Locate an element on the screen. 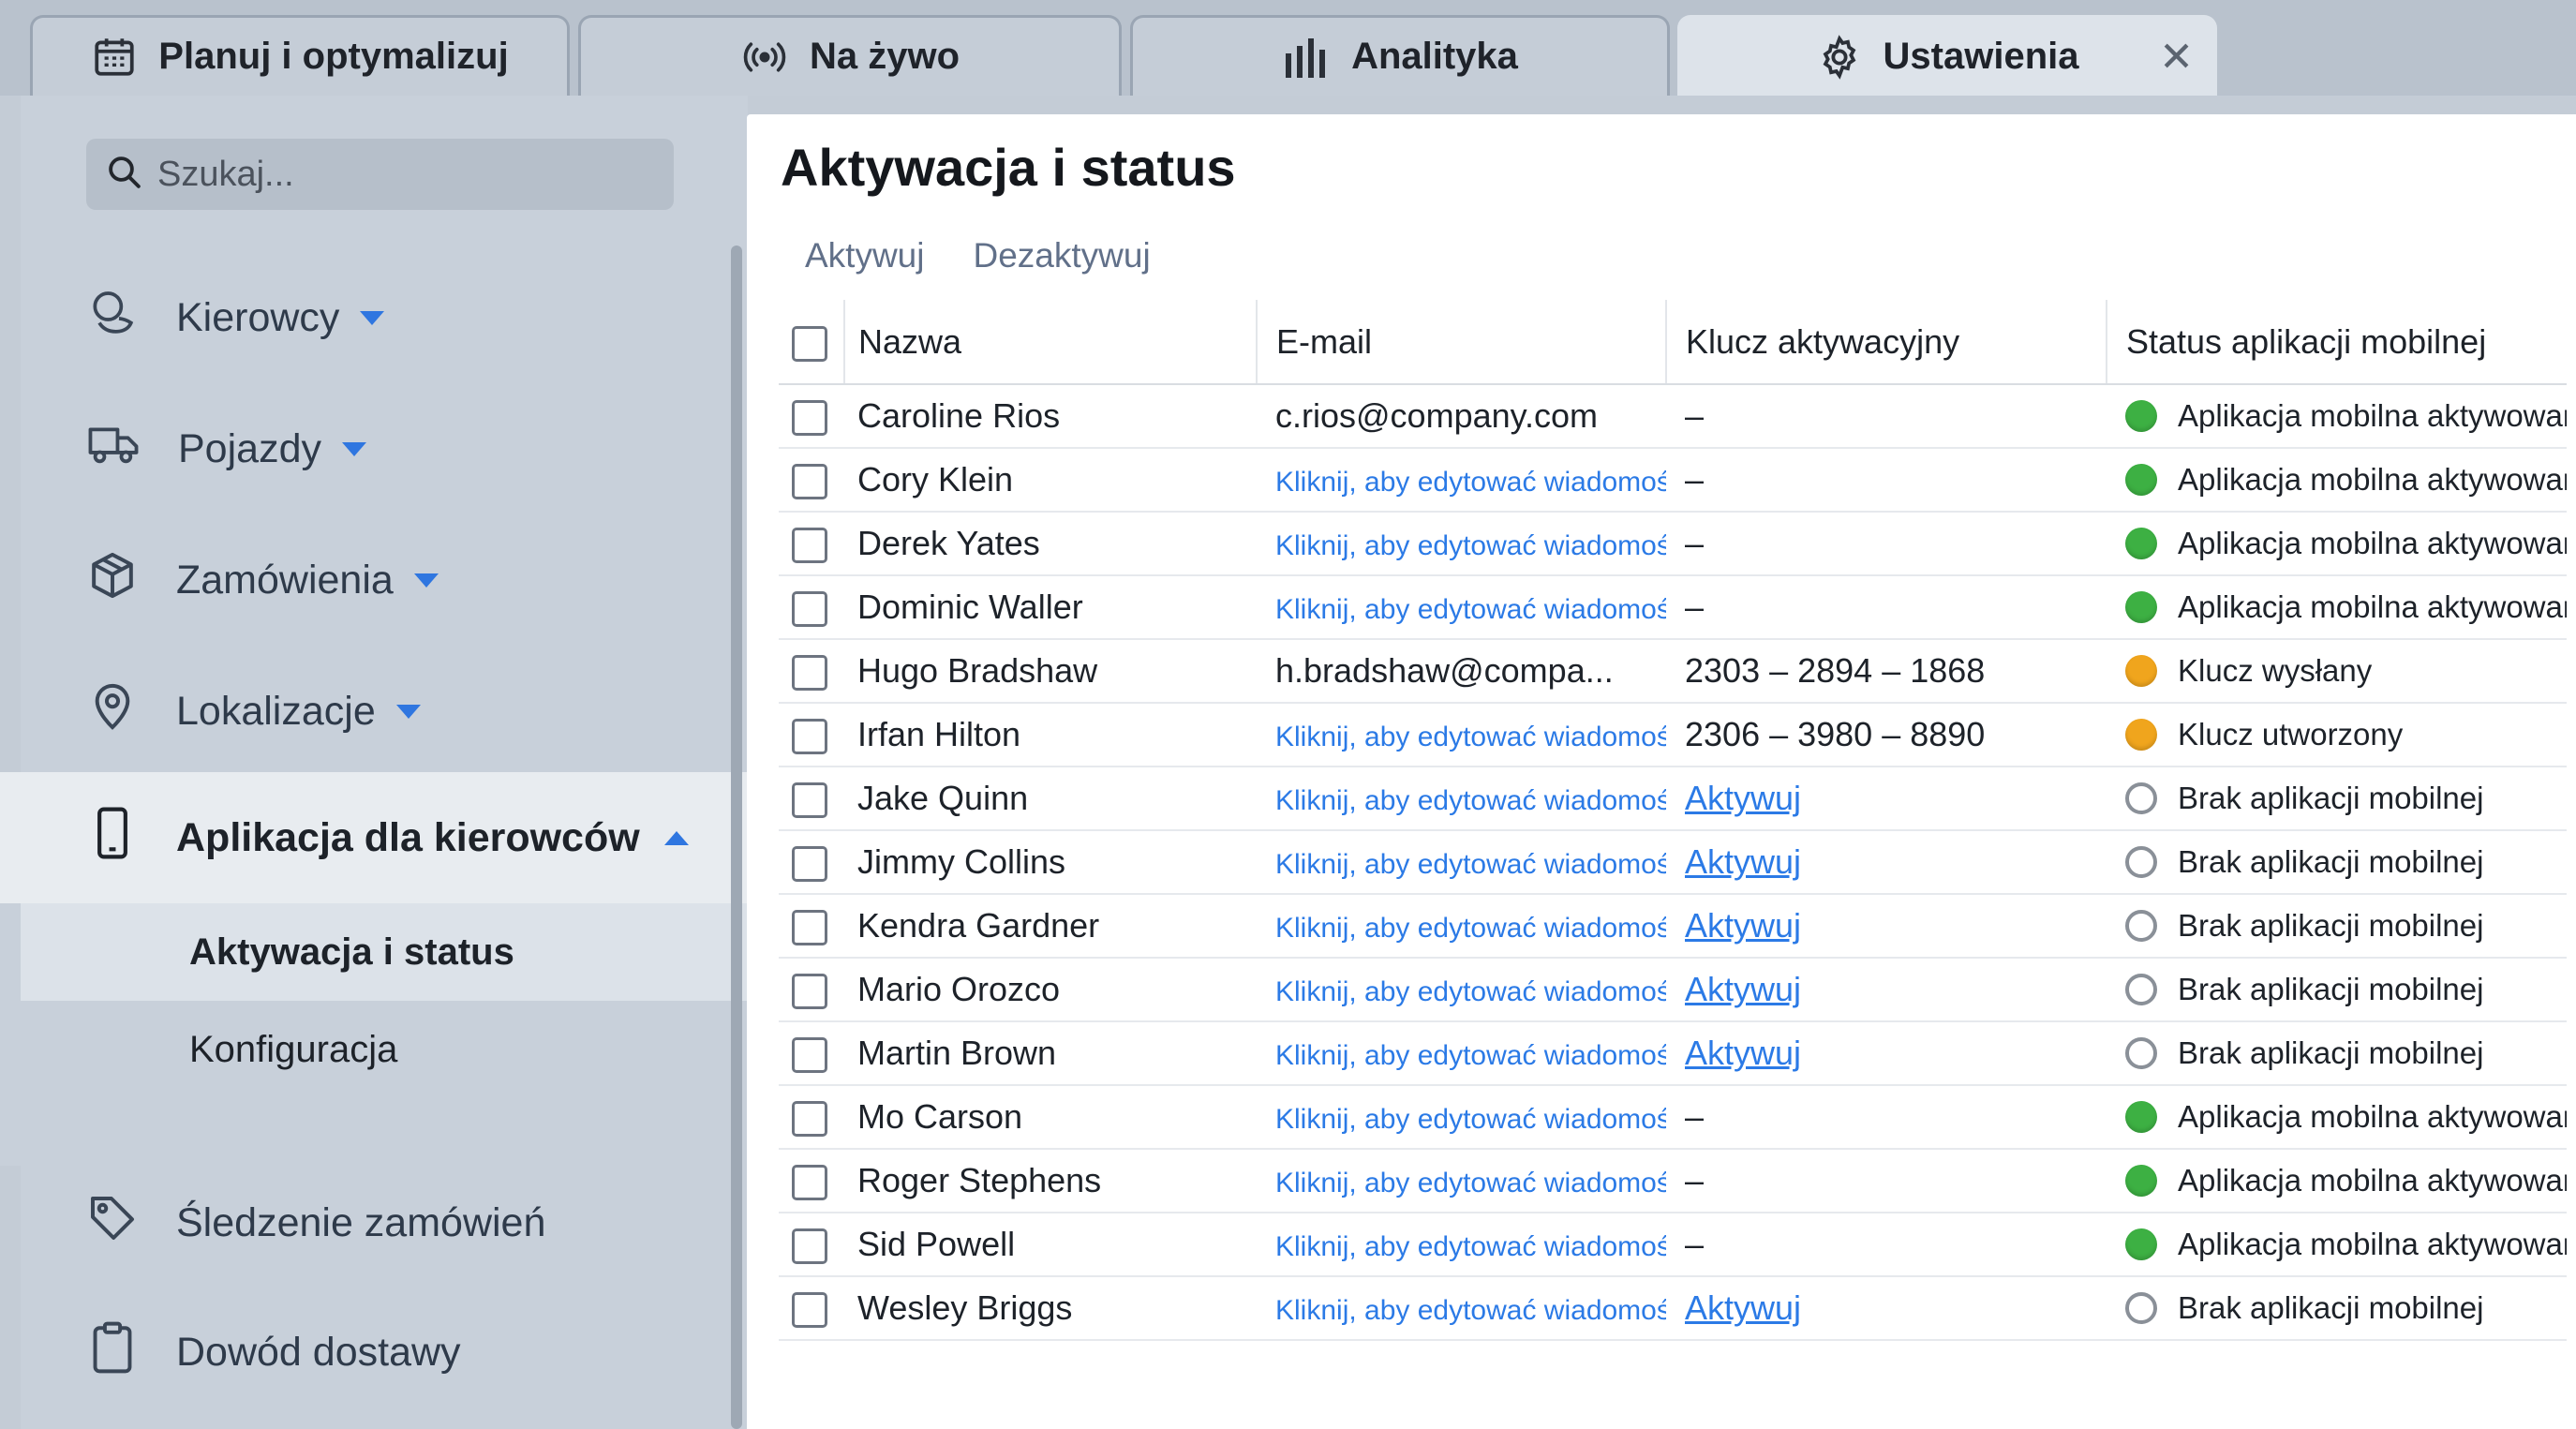  drivers-icon is located at coordinates (112, 318).